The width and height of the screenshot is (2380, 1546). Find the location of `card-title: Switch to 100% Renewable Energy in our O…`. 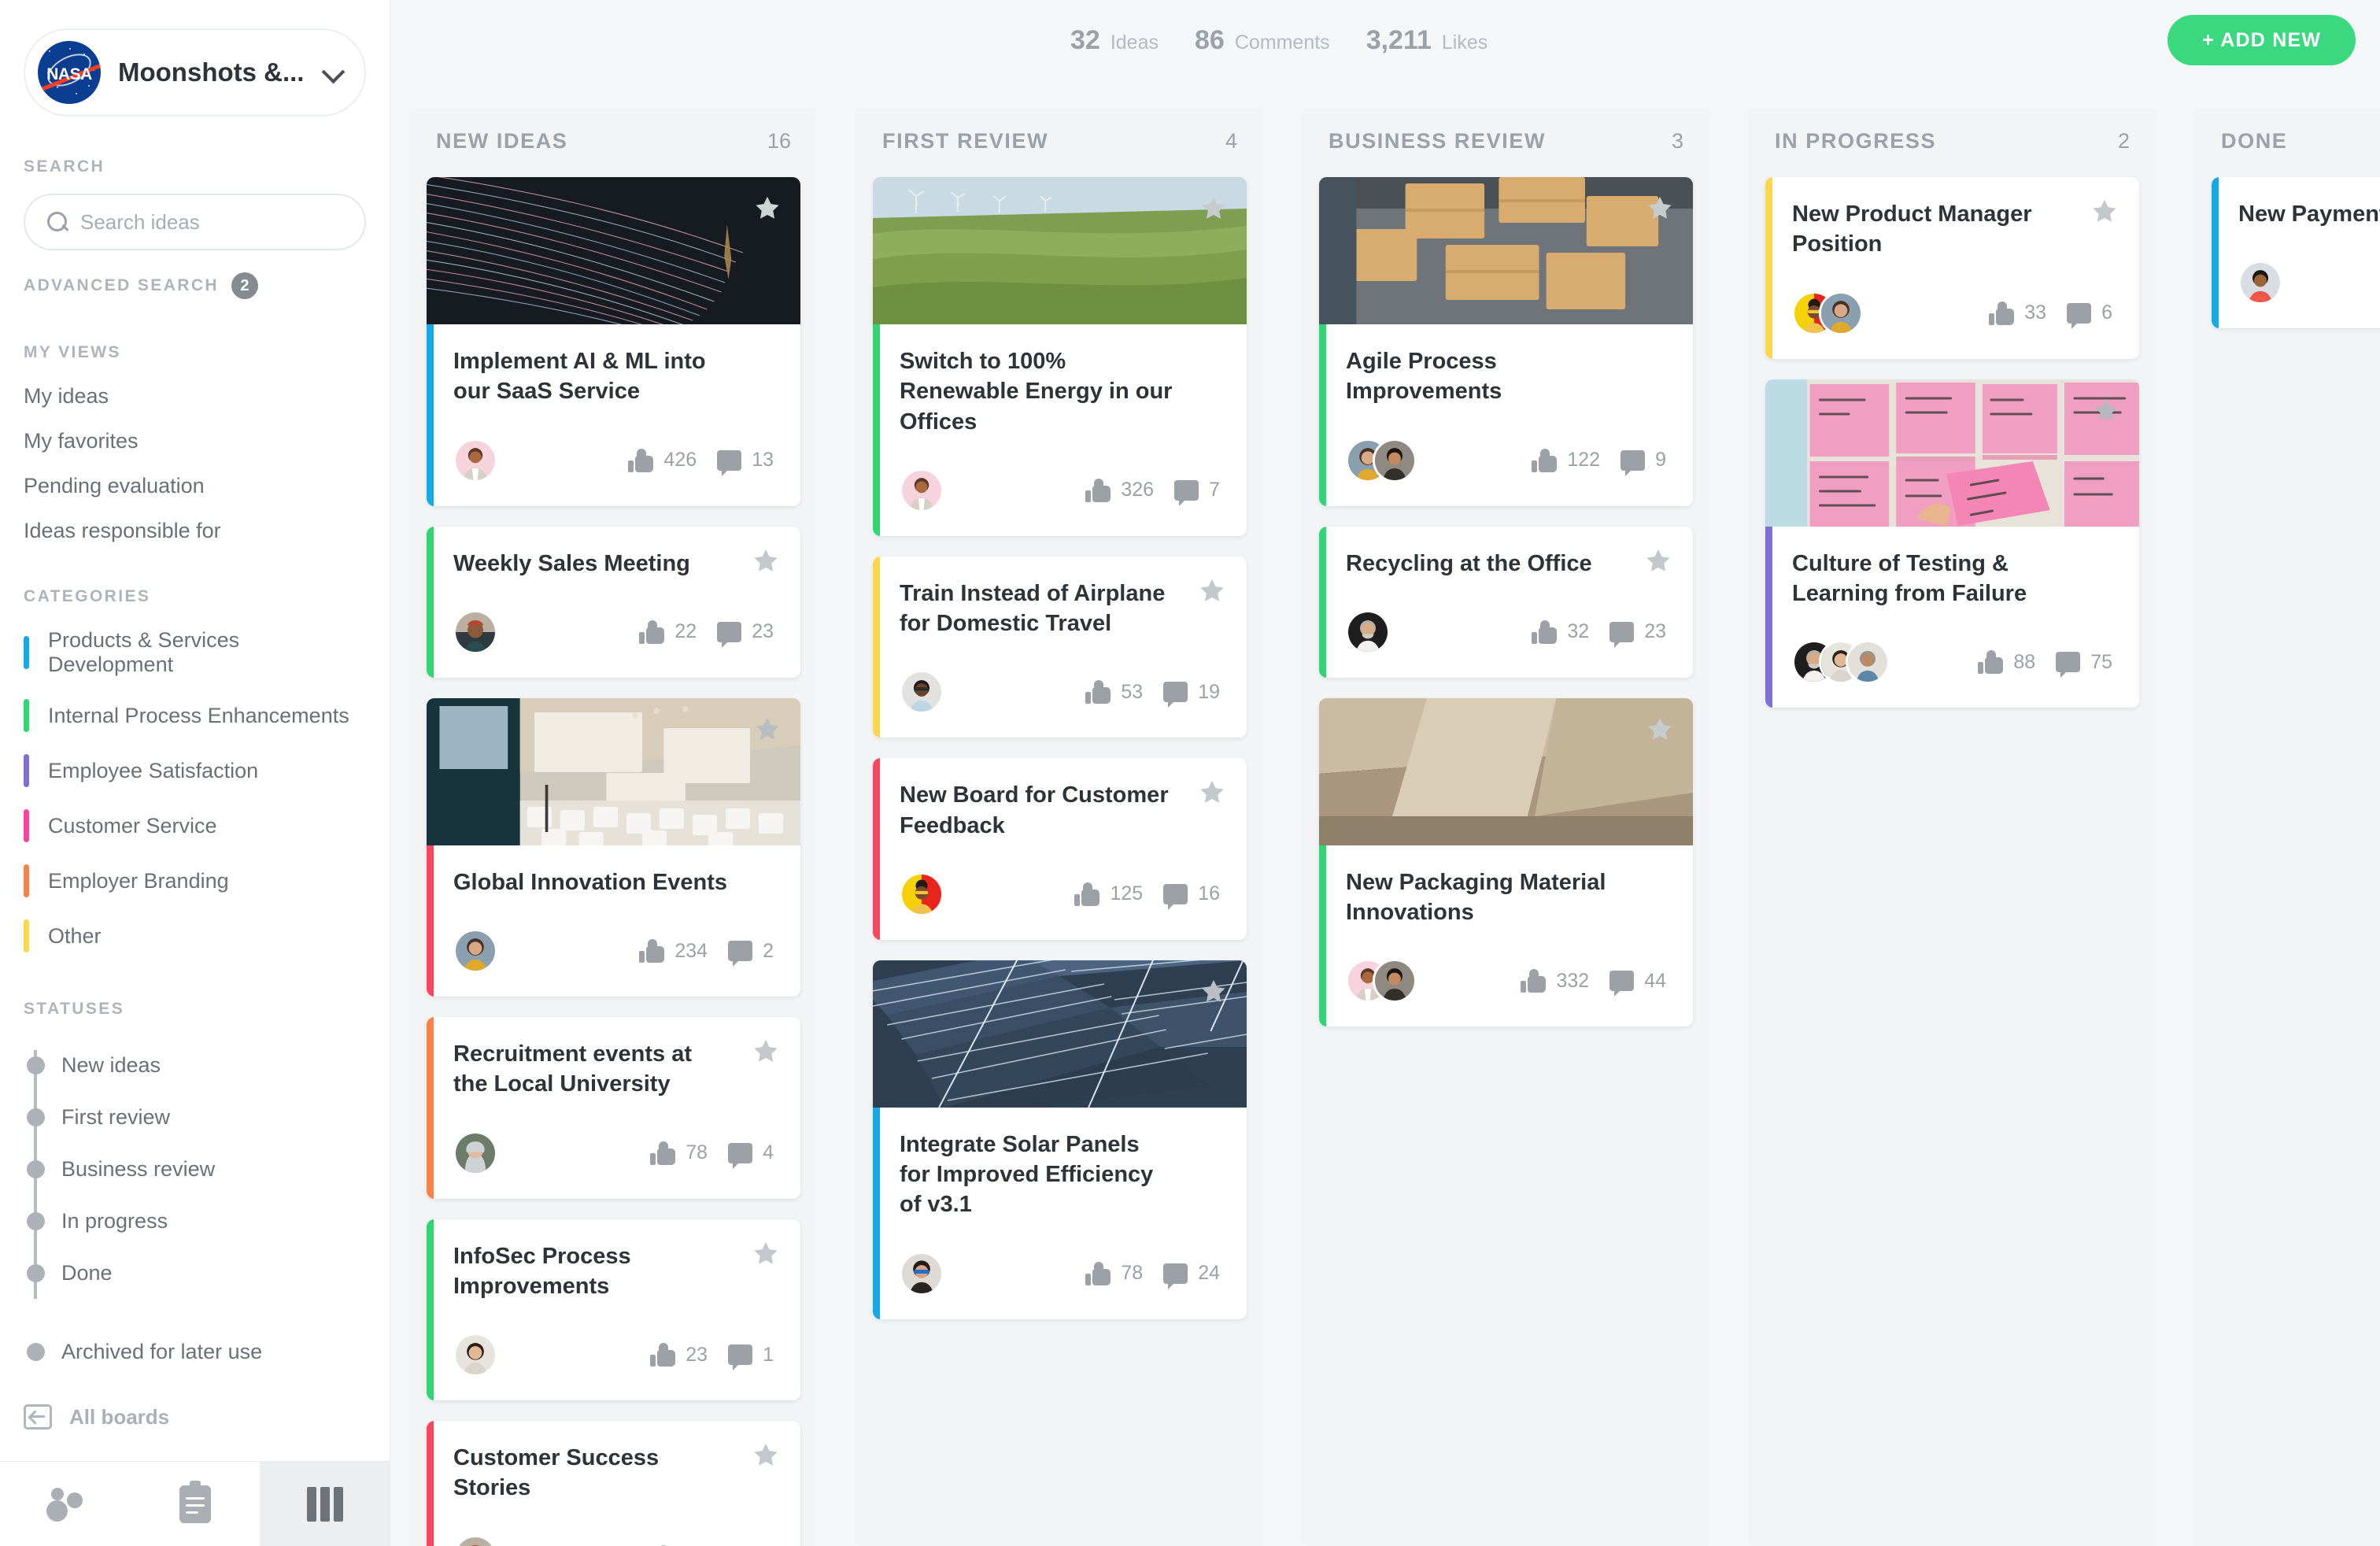

card-title: Switch to 100% Renewable Energy in our O… is located at coordinates (1036, 392).